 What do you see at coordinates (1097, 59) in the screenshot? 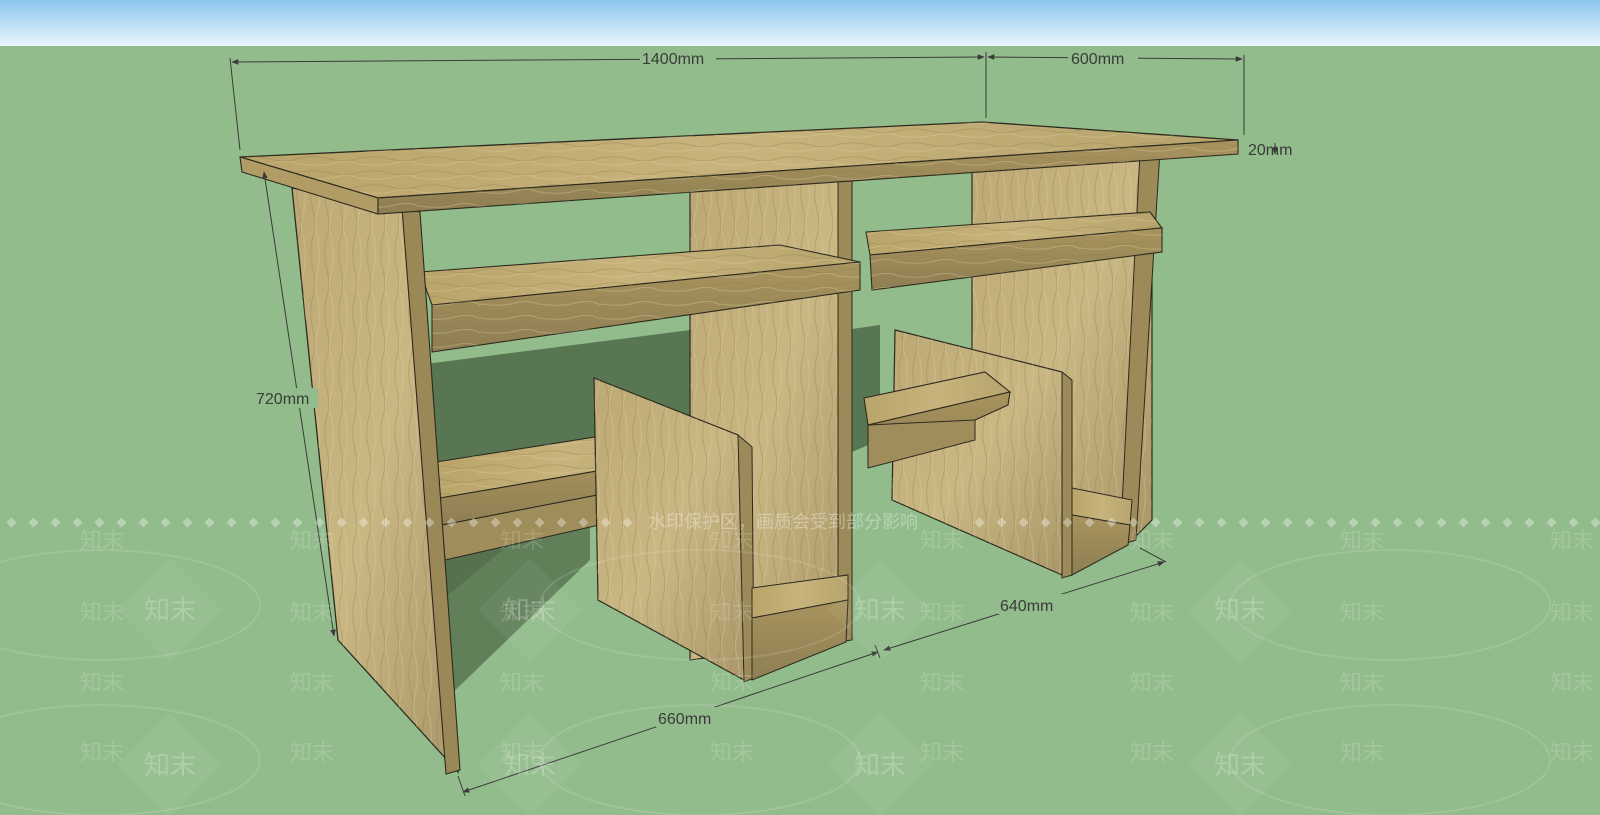
I see `dim-depth-top: 600mm` at bounding box center [1097, 59].